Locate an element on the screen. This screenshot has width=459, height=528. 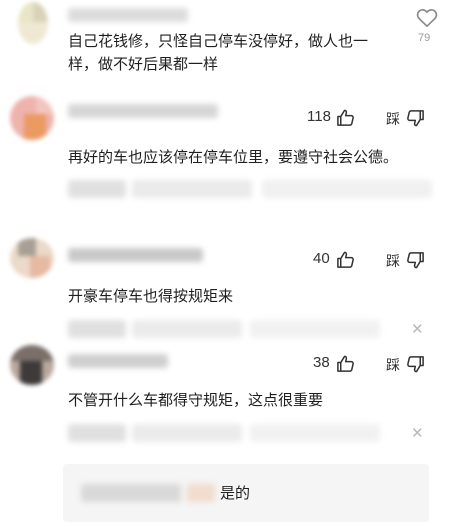
like-count: 38 is located at coordinates (321, 362).